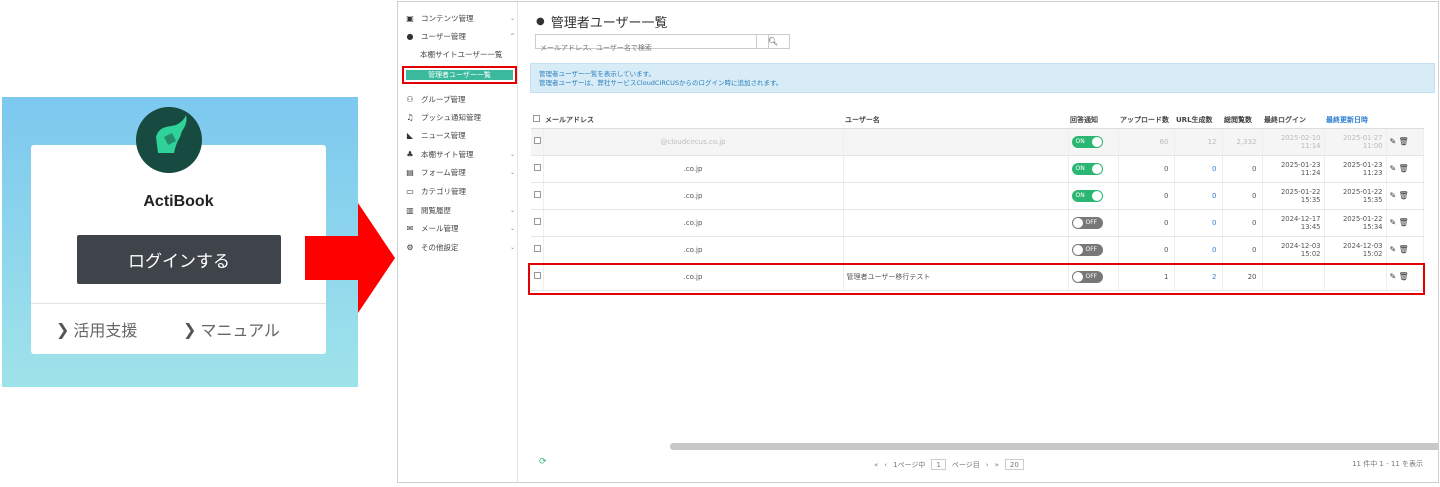  Describe the element at coordinates (1310, 253) in the screenshot. I see `time: 15:02` at that location.